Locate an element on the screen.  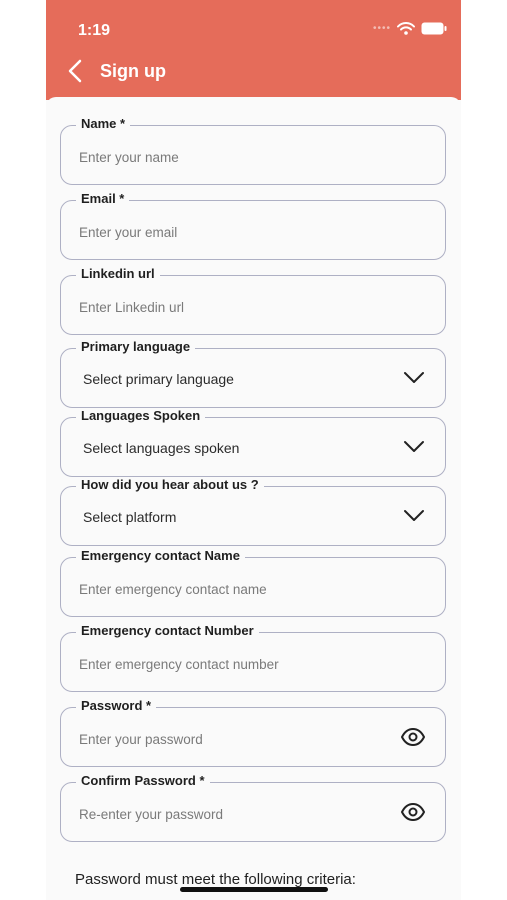
password-input: Enter your password is located at coordinates (141, 739).